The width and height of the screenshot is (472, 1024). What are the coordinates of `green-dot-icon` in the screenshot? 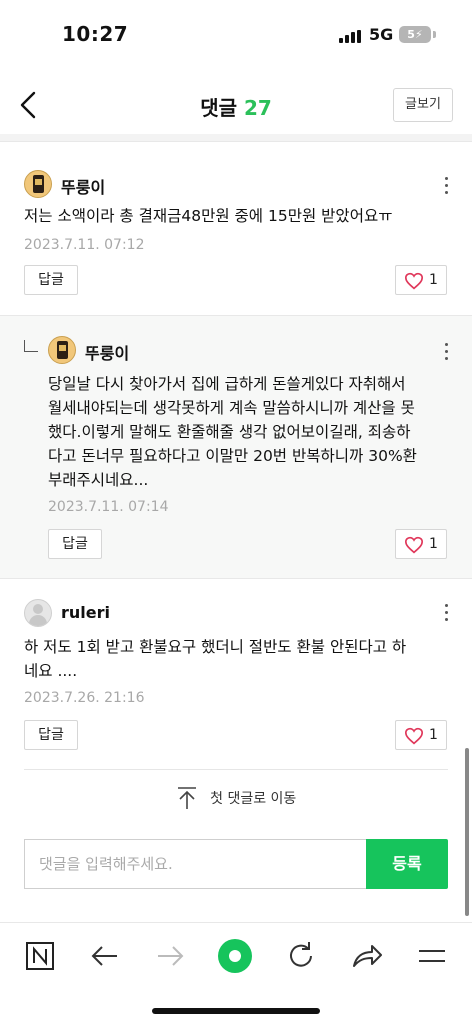 It's located at (235, 956).